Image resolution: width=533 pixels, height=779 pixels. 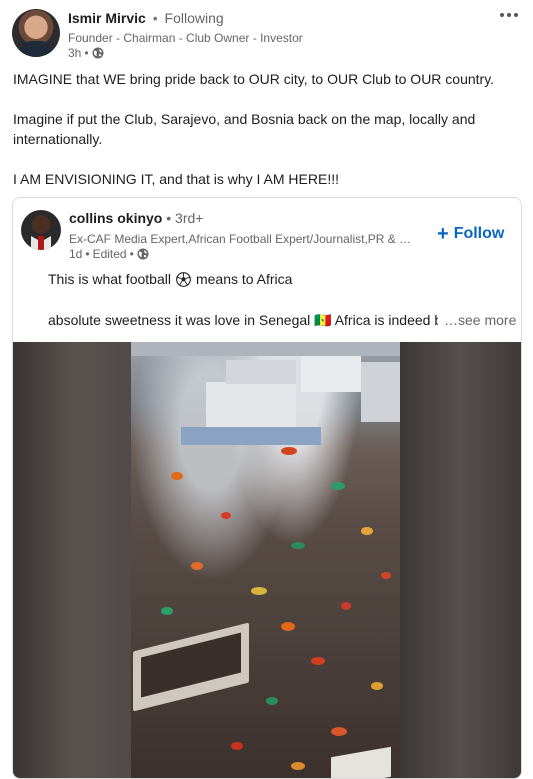 What do you see at coordinates (459, 560) in the screenshot?
I see `video-blur-background` at bounding box center [459, 560].